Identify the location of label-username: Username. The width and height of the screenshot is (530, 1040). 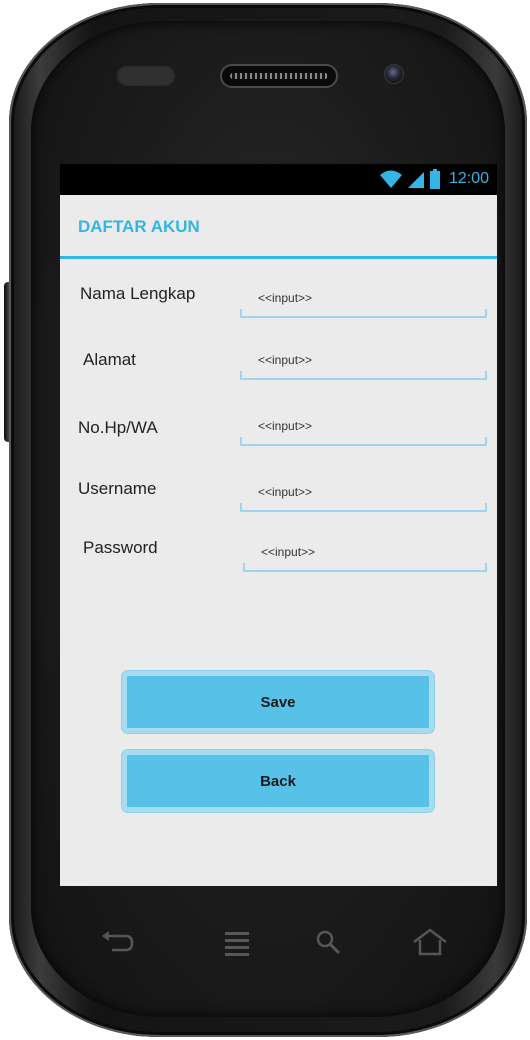
(117, 488).